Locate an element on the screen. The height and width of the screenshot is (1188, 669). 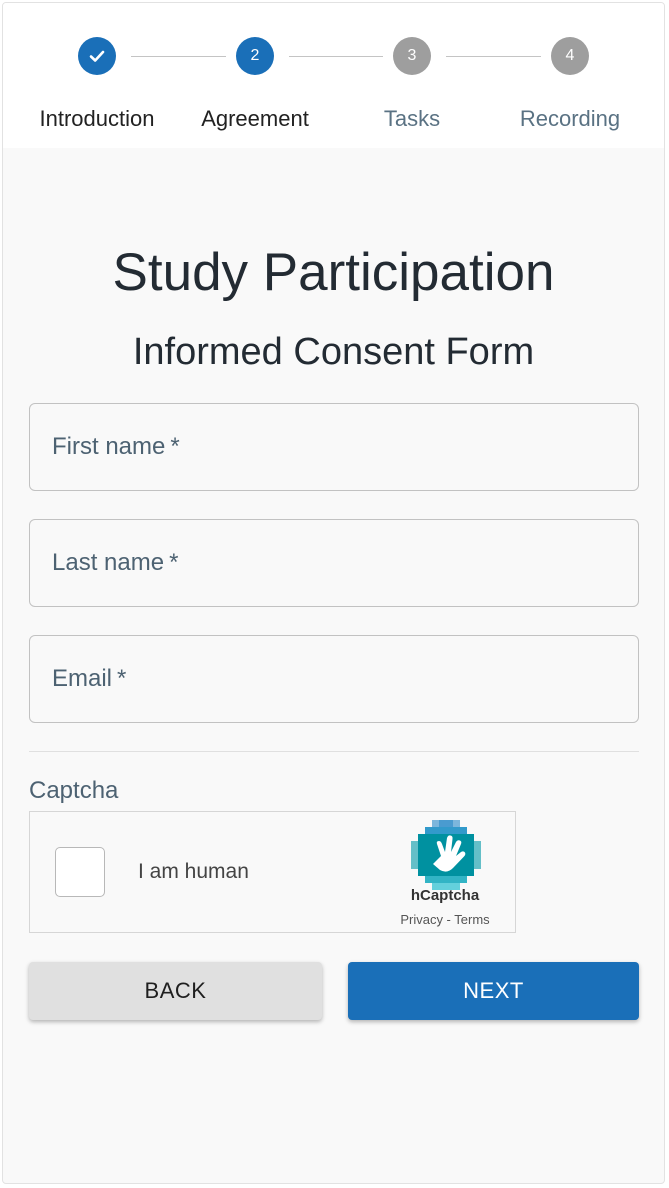
captcha-checkbox is located at coordinates (80, 872).